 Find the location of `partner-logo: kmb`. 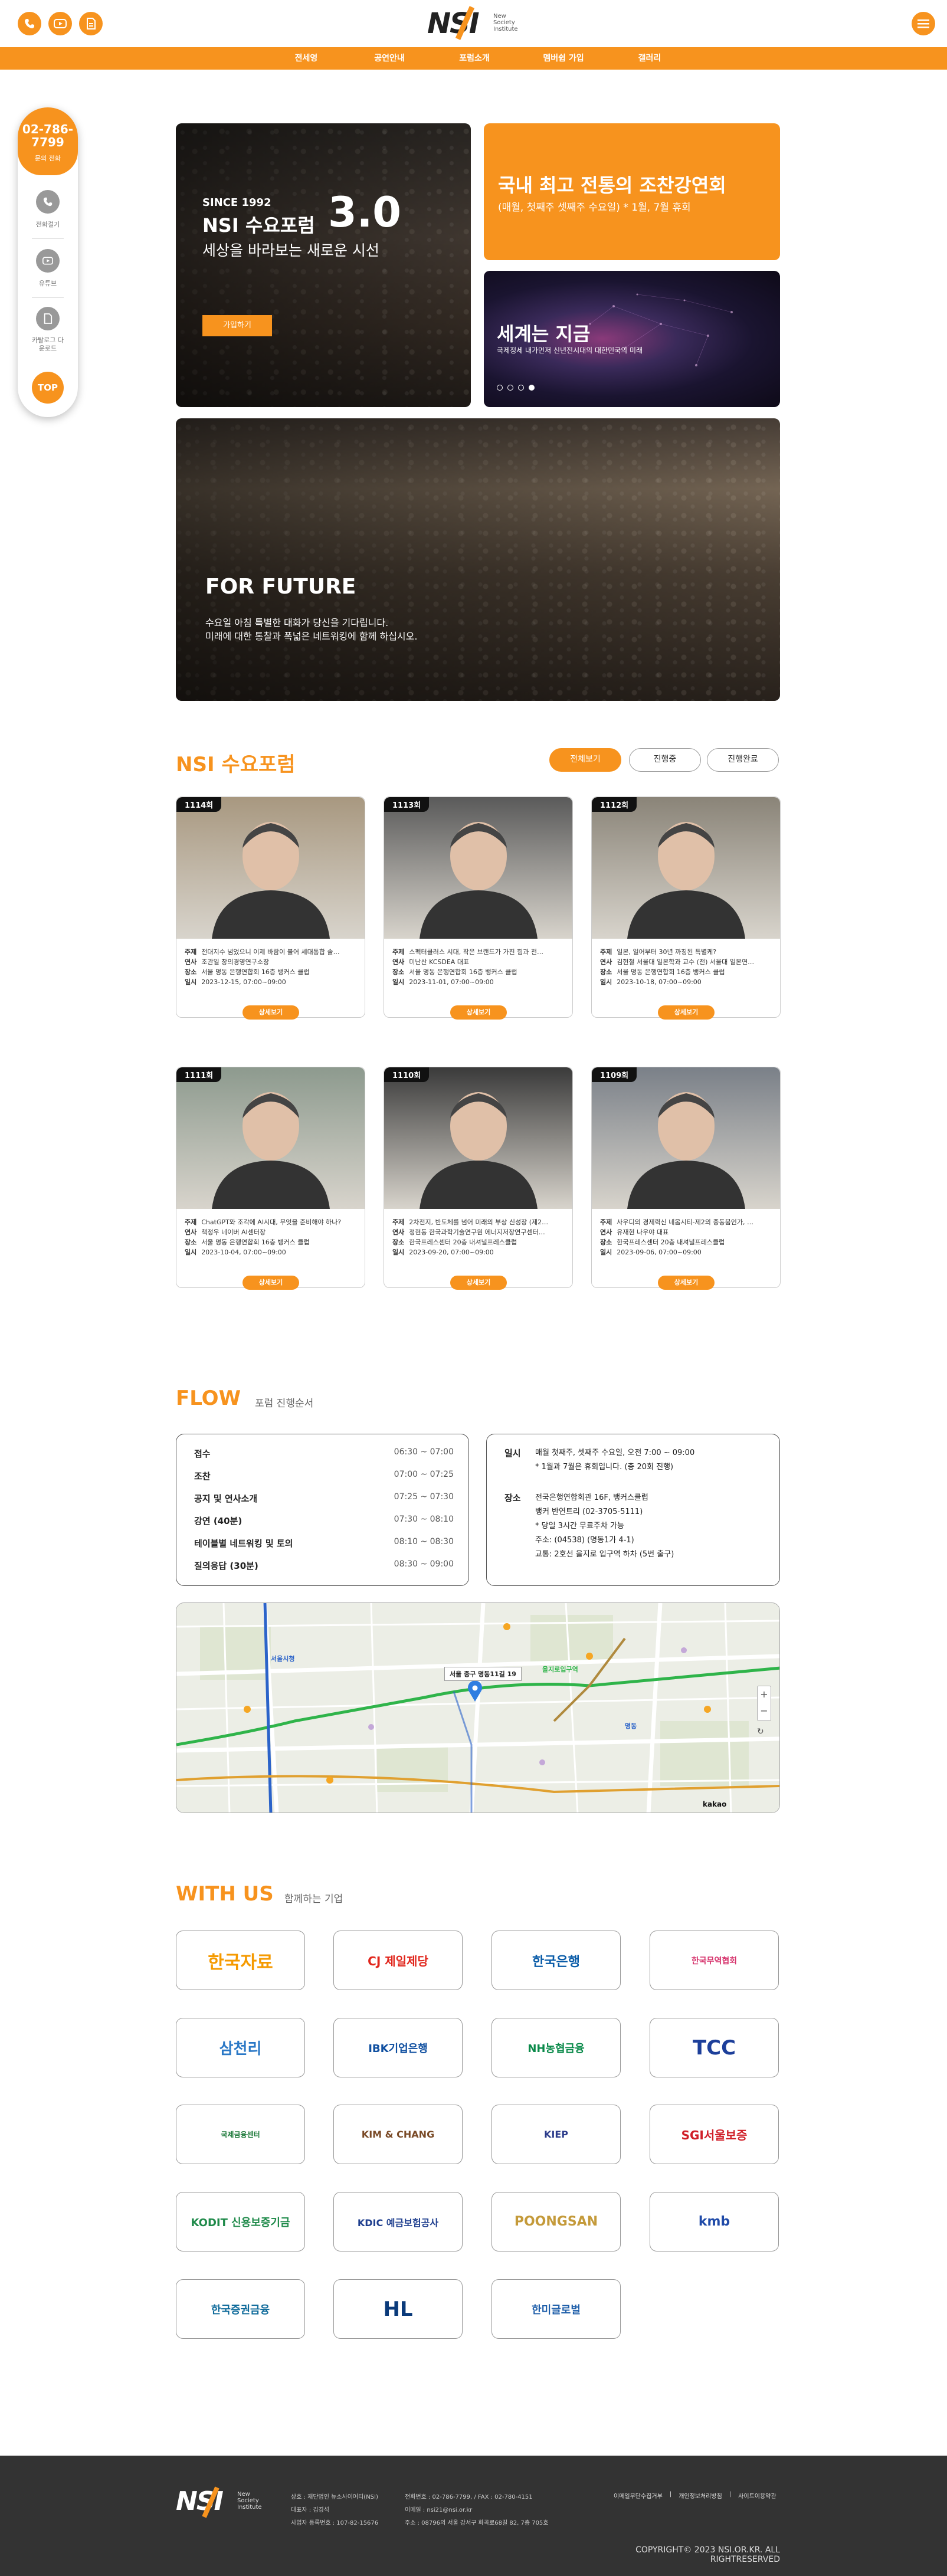

partner-logo: kmb is located at coordinates (715, 2221).